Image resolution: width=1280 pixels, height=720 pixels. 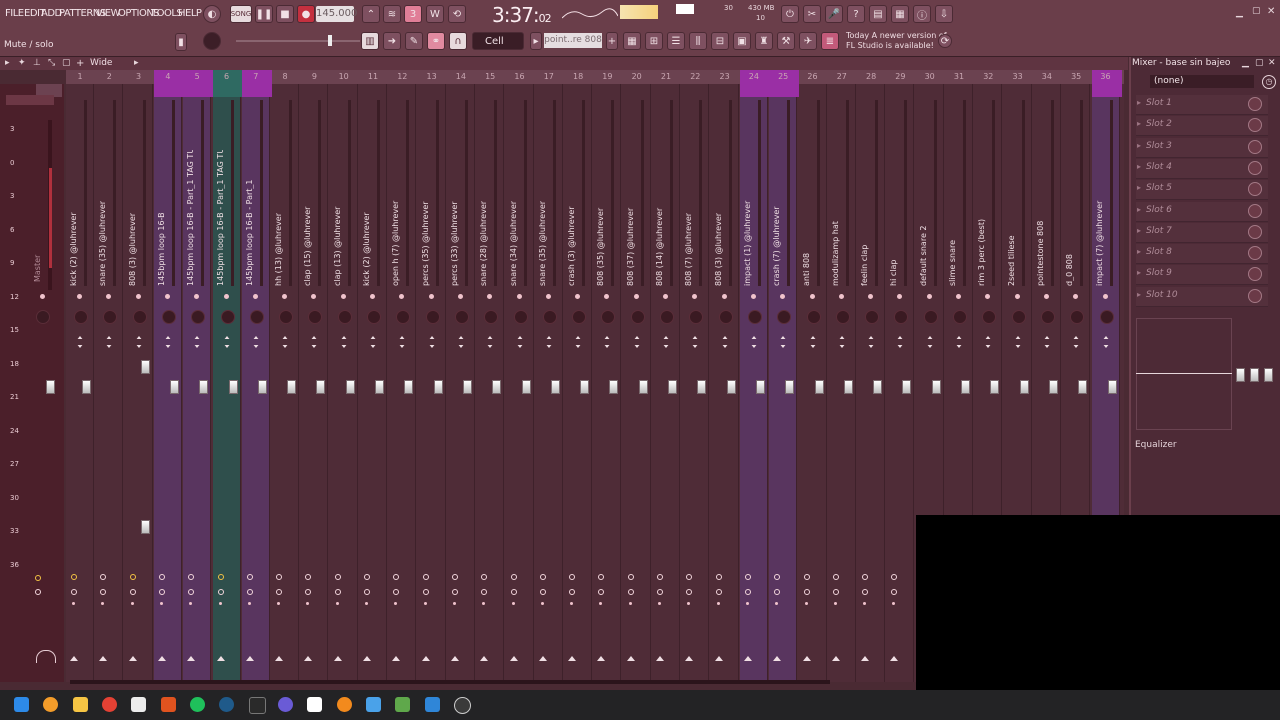 What do you see at coordinates (330, 40) in the screenshot?
I see `master-pitch-handle` at bounding box center [330, 40].